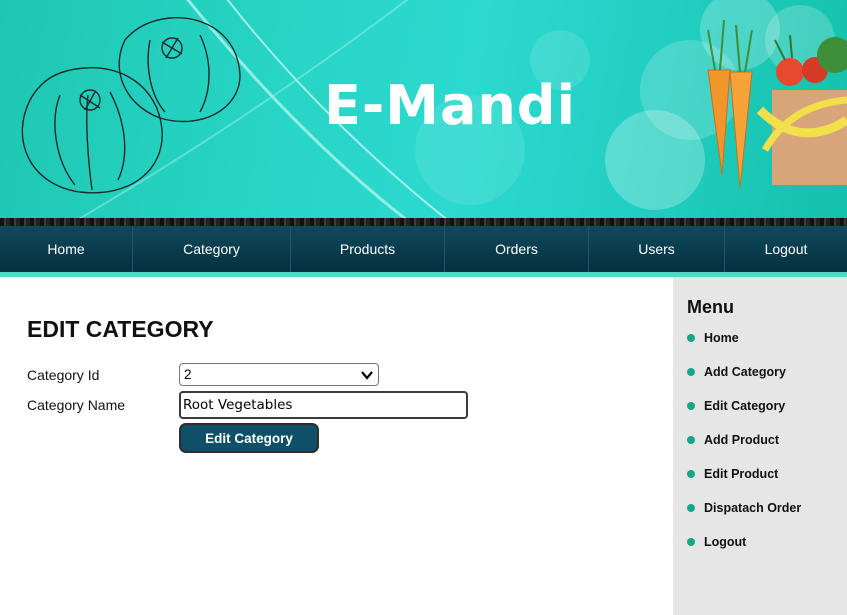 Image resolution: width=847 pixels, height=615 pixels. I want to click on category-id-label: Category Id, so click(63, 375).